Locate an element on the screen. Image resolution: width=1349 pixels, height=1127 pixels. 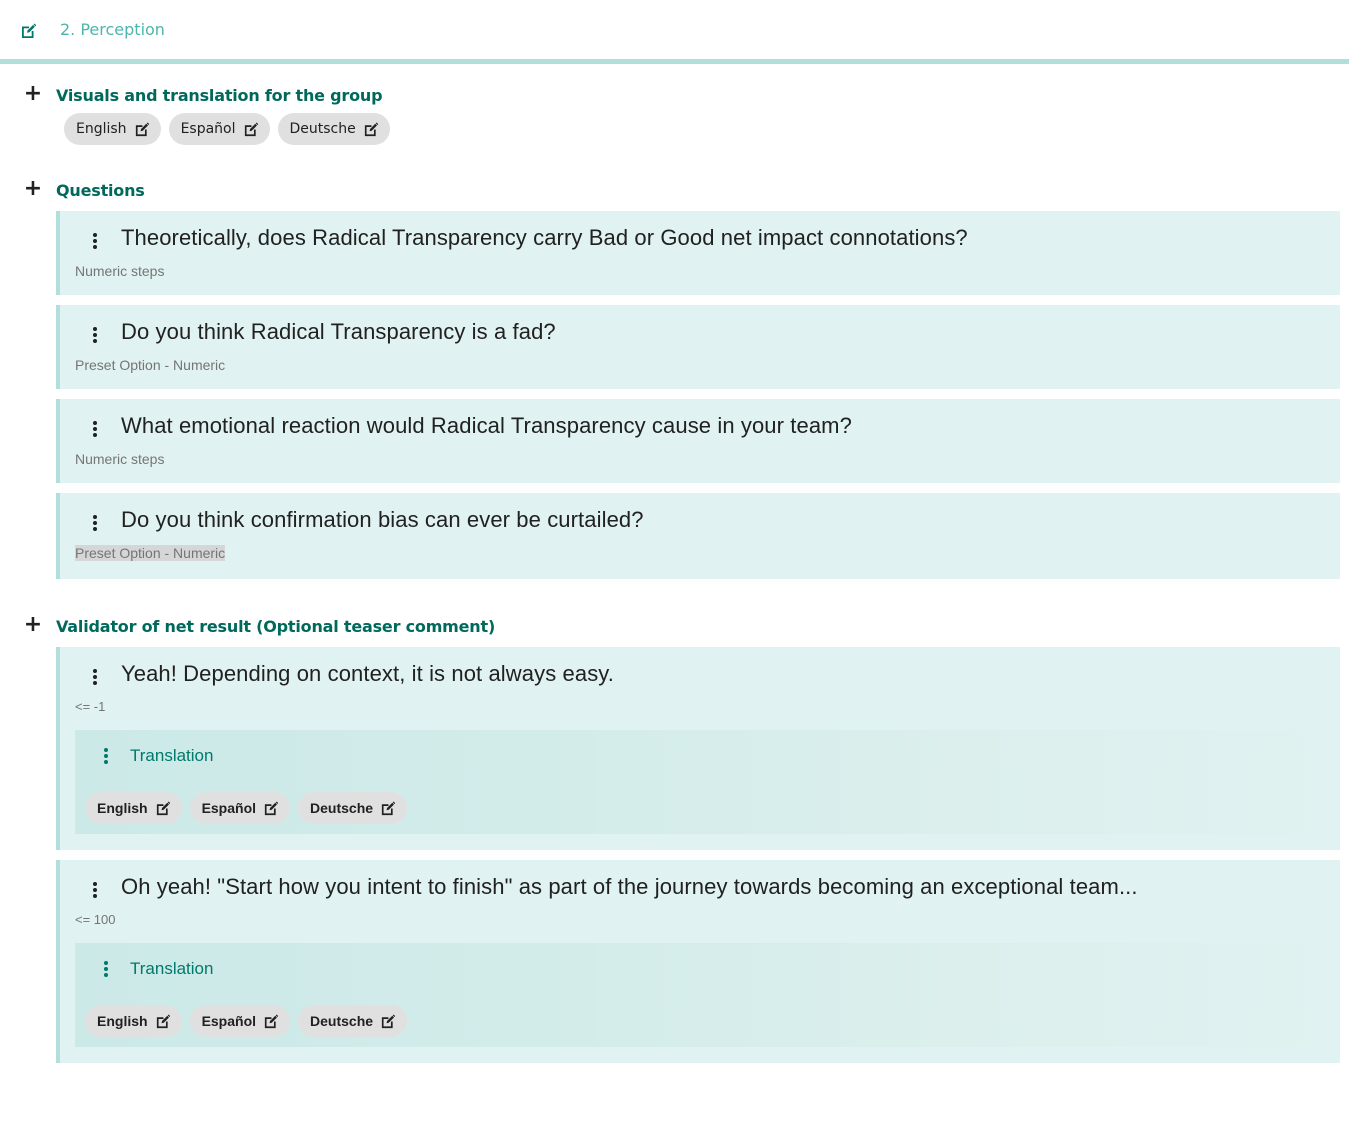
page-header: 2. Perception is located at coordinates (674, 32).